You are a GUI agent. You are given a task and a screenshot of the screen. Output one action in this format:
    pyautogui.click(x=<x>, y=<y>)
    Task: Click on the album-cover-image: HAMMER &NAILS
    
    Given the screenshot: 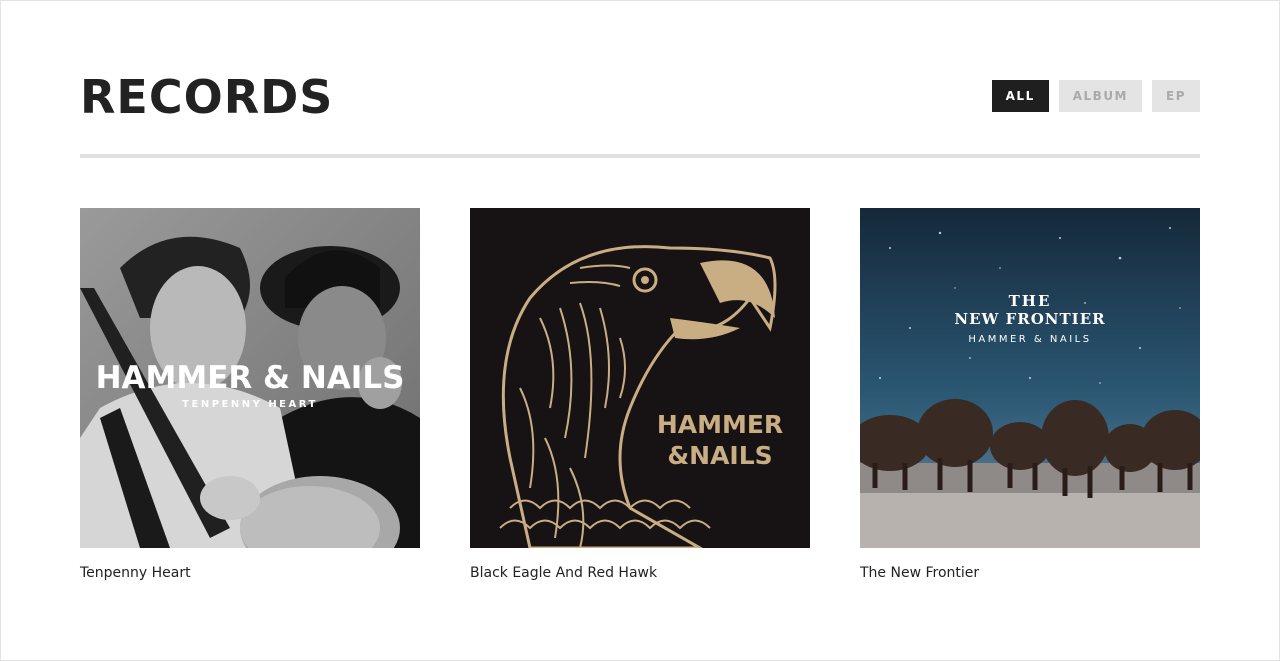 What is the action you would take?
    pyautogui.click(x=640, y=378)
    